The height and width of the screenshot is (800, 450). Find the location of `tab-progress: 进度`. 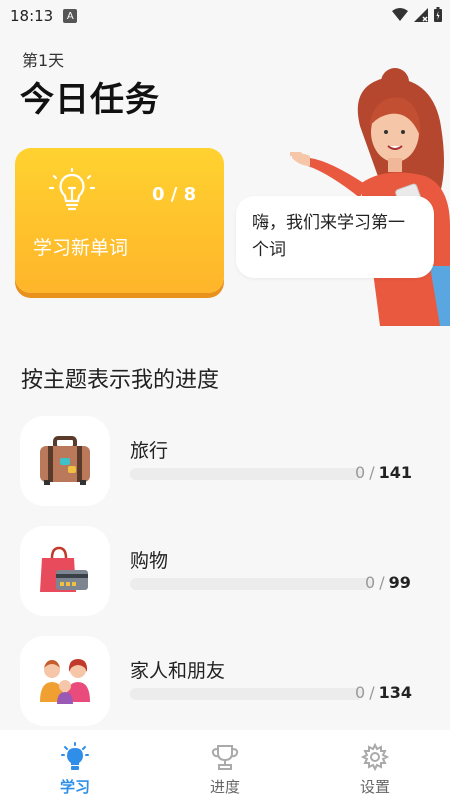

tab-progress: 进度 is located at coordinates (225, 765).